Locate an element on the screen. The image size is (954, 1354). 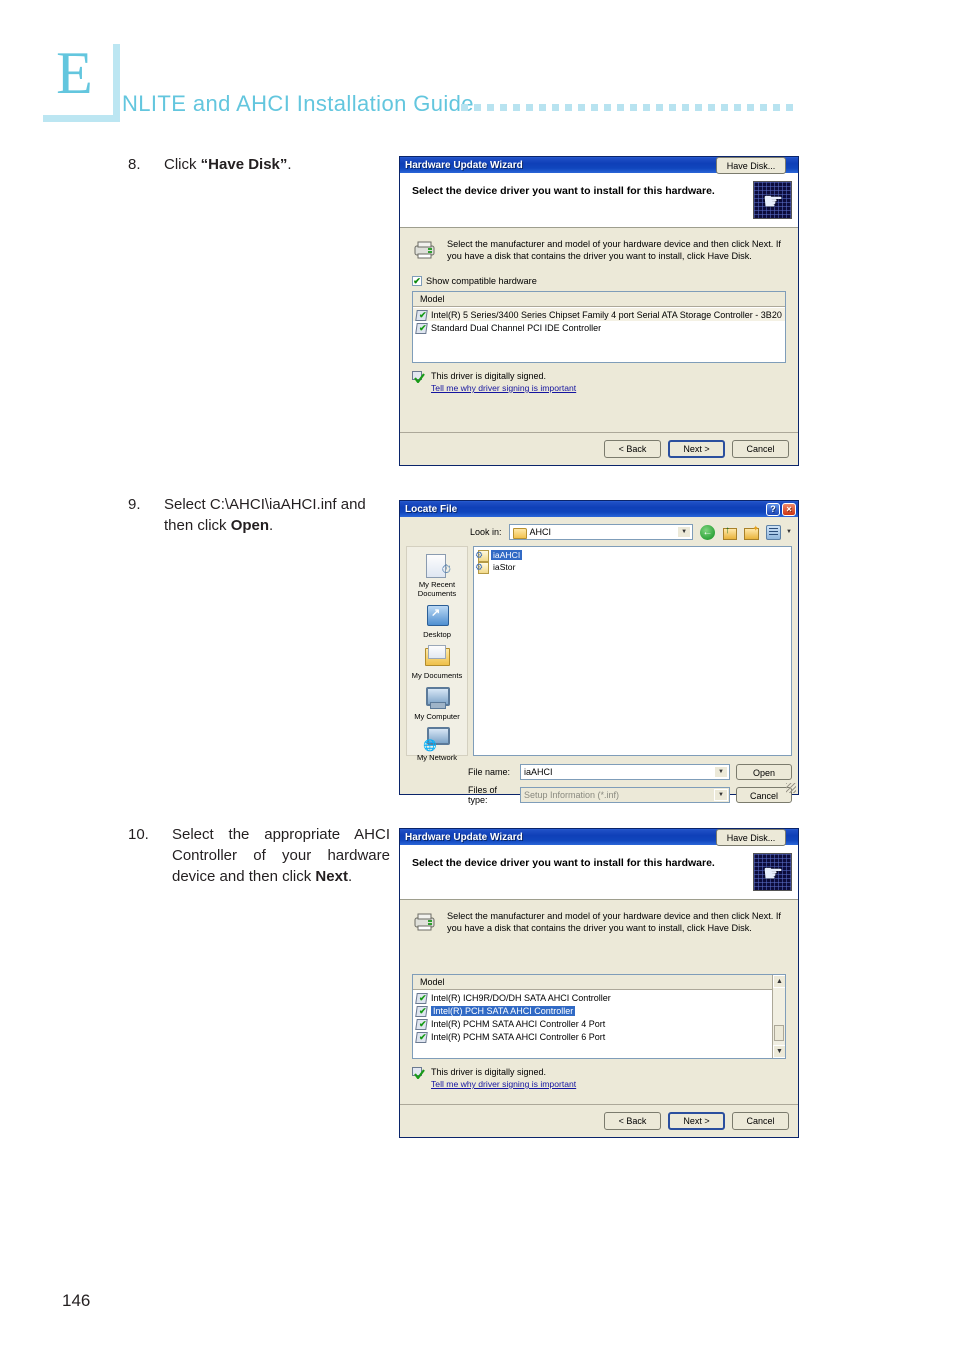
place-my-computer: My Computer is located at coordinates (437, 703).